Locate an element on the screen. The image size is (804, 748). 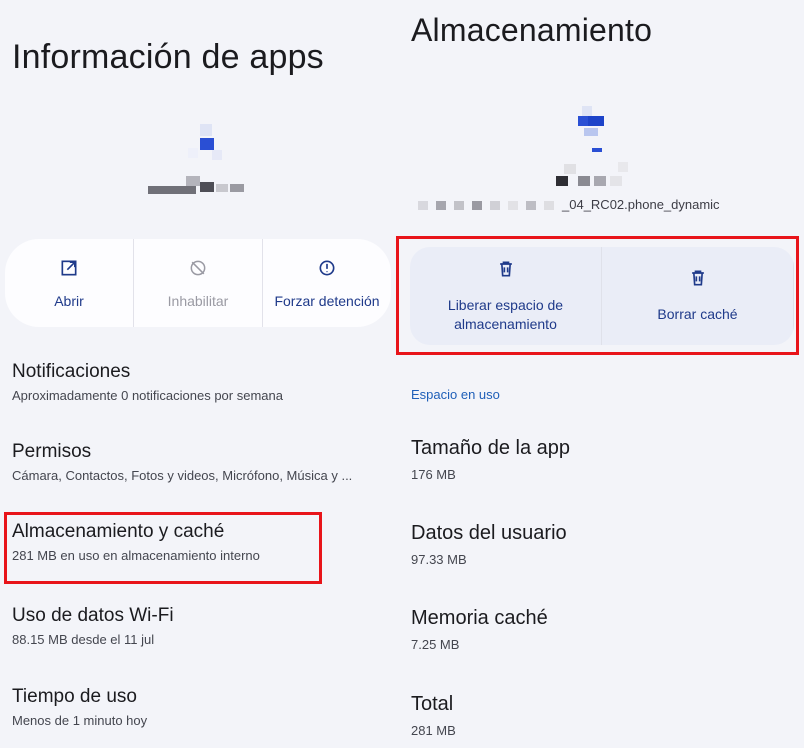
stat-user-data: Datos del usuario 97.33 MB is located at coordinates (489, 543).